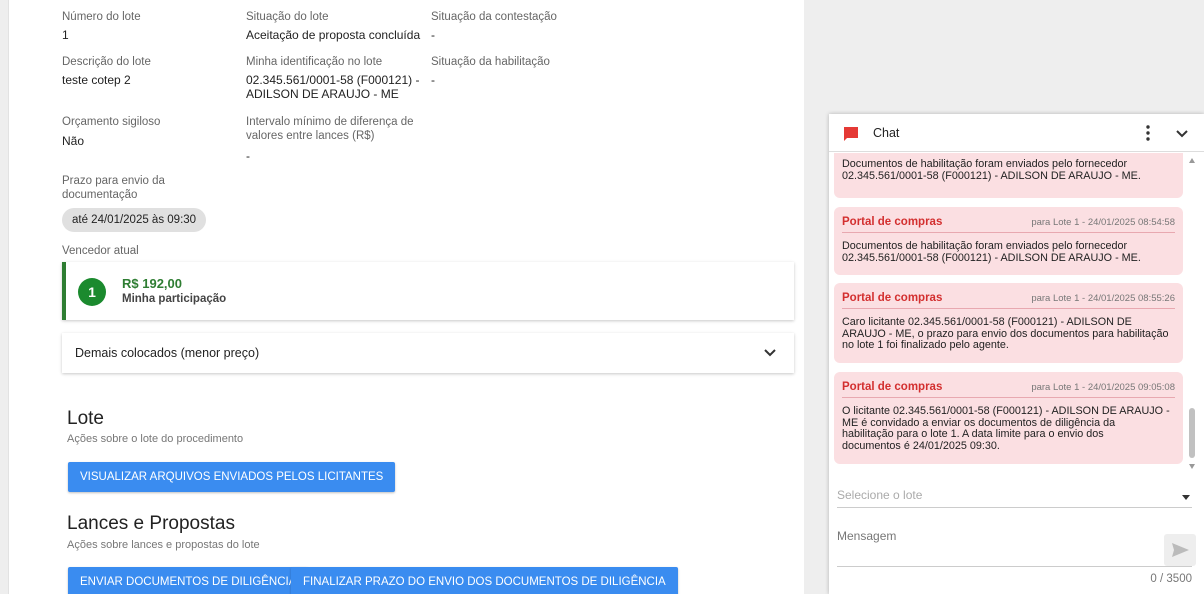 The width and height of the screenshot is (1204, 594). What do you see at coordinates (65, 35) in the screenshot?
I see `numero-value: 1` at bounding box center [65, 35].